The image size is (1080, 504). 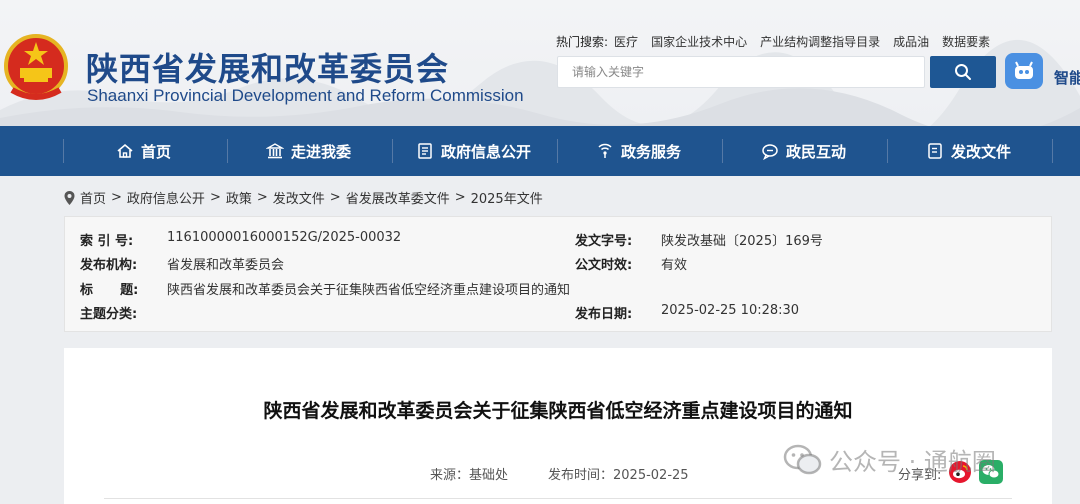 What do you see at coordinates (469, 475) in the screenshot?
I see `article-source: 来源：基础处` at bounding box center [469, 475].